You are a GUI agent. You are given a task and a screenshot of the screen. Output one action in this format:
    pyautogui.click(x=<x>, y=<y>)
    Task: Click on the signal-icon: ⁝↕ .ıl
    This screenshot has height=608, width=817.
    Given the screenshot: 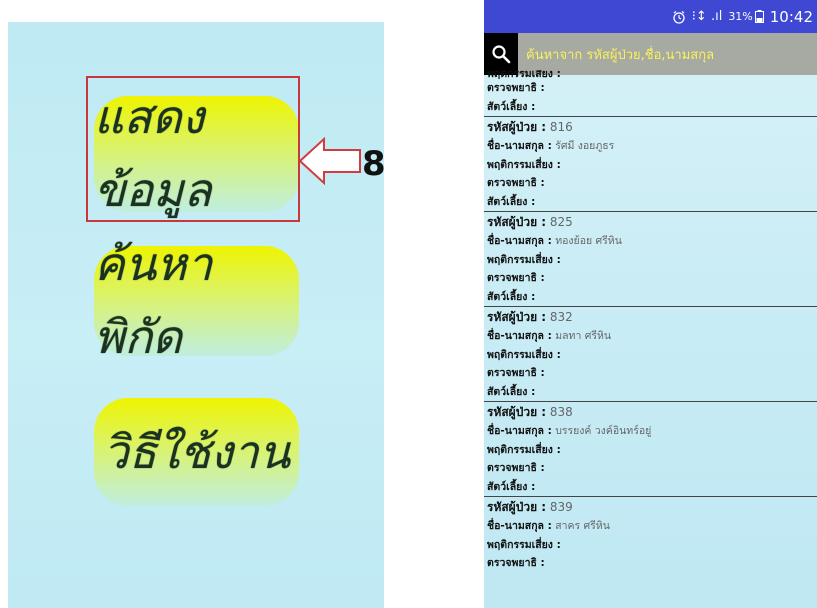 What is the action you would take?
    pyautogui.click(x=707, y=16)
    